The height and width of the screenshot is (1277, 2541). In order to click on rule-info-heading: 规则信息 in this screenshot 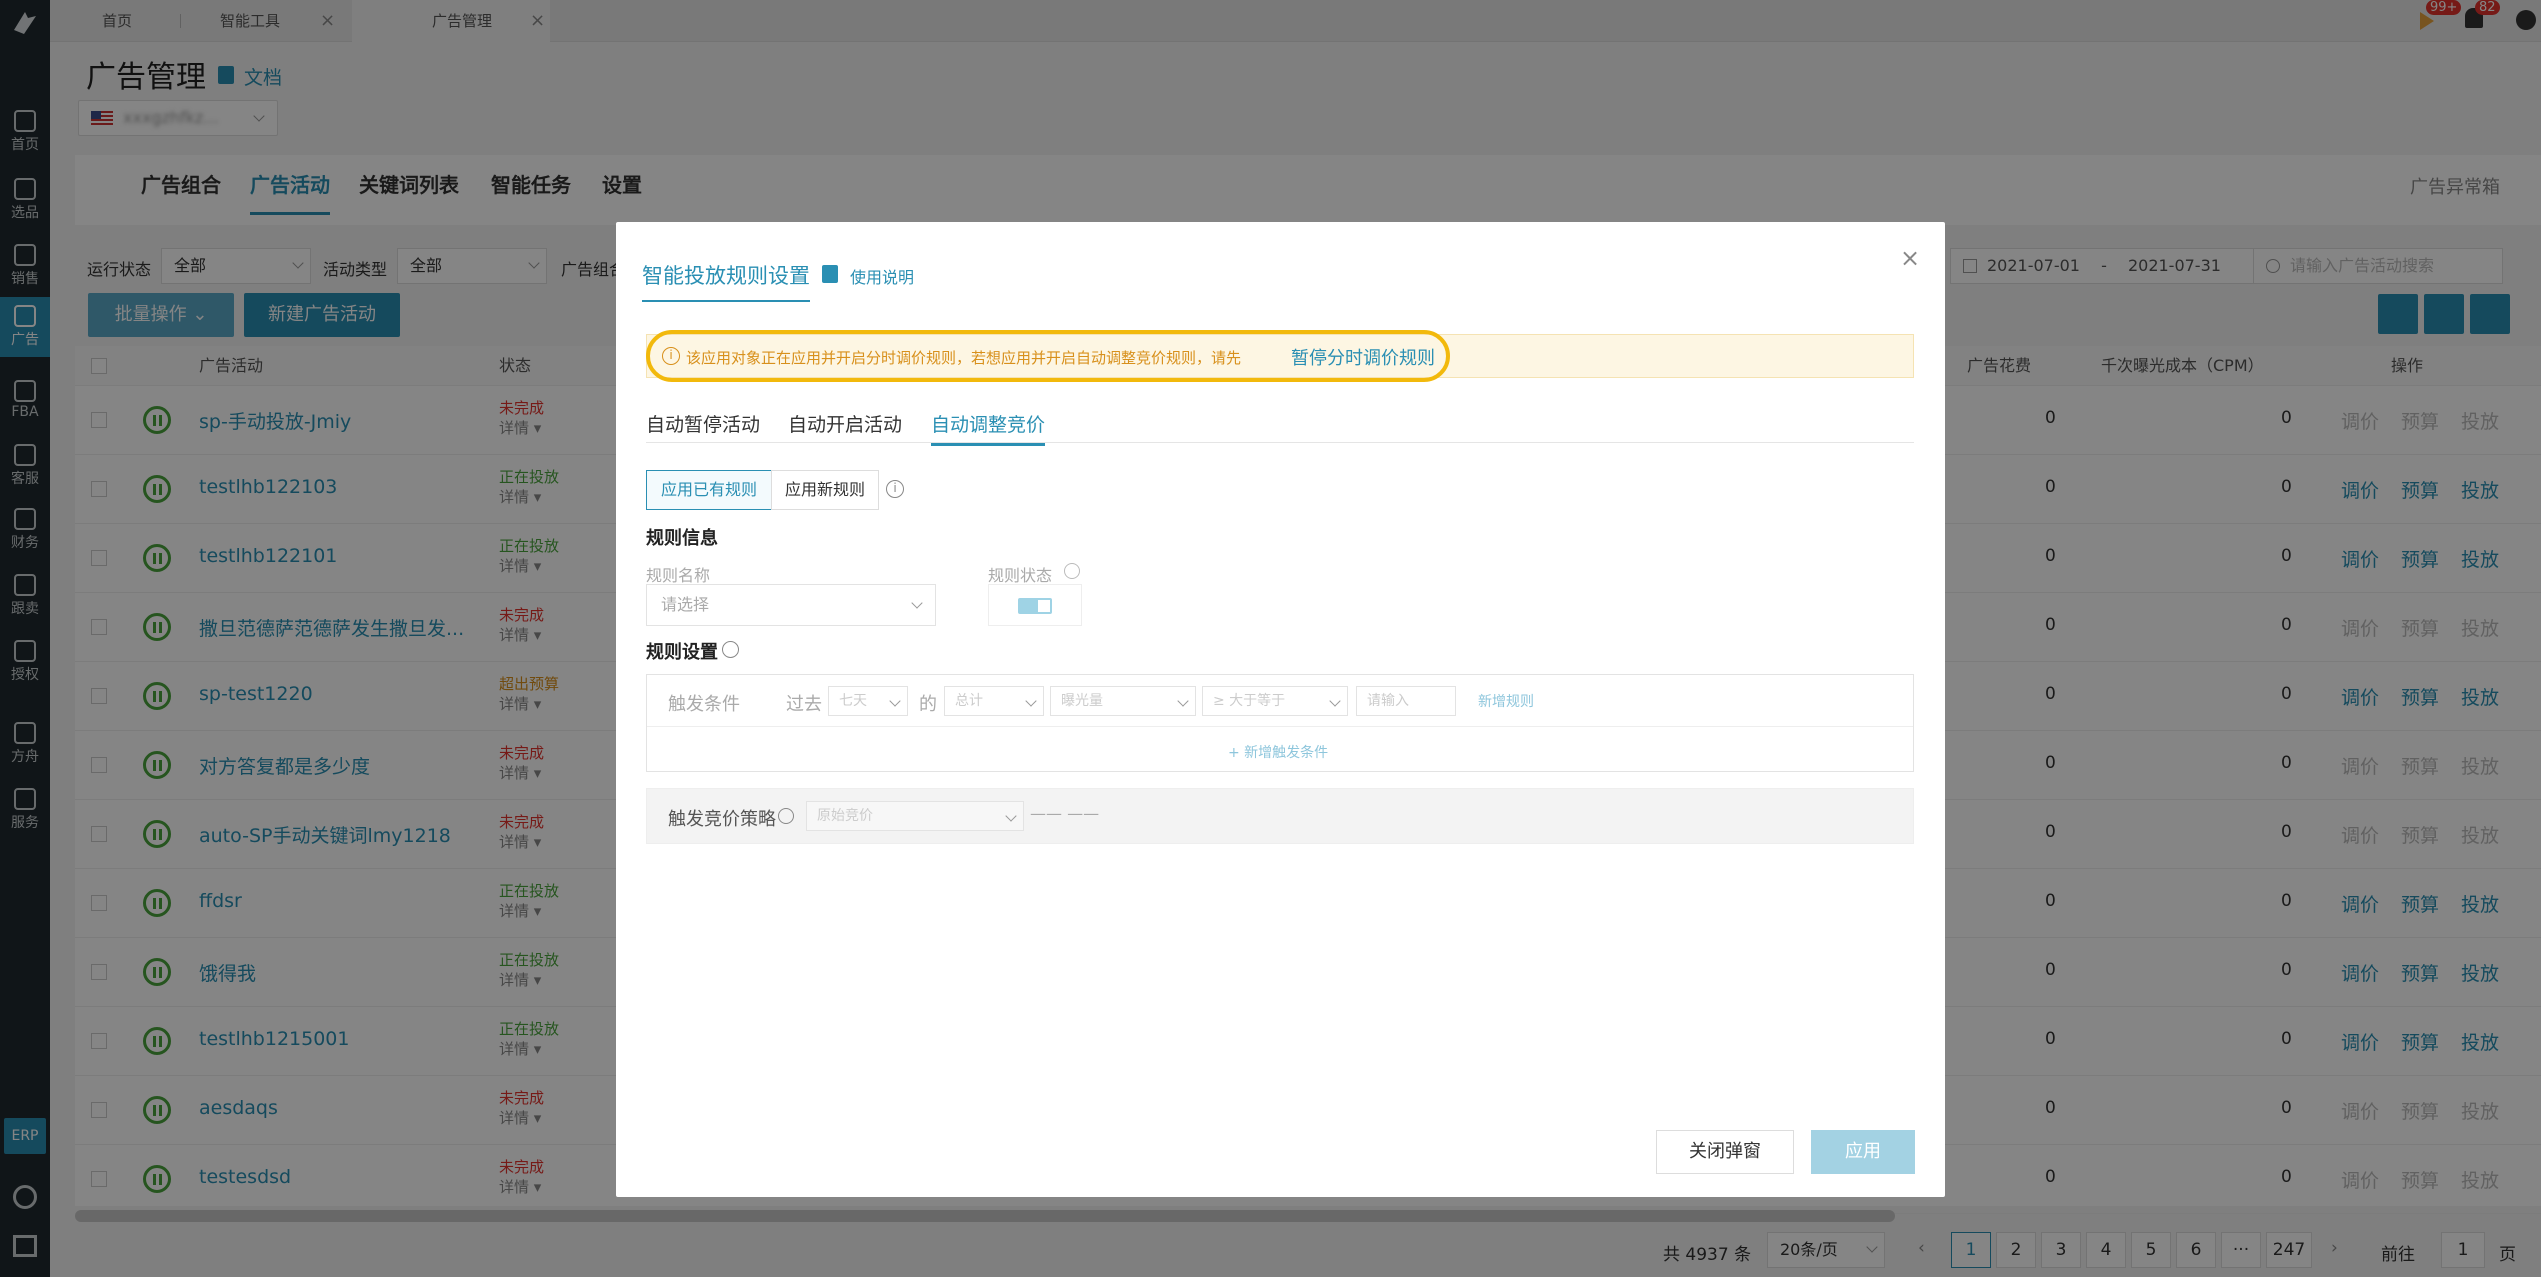, I will do `click(682, 538)`.